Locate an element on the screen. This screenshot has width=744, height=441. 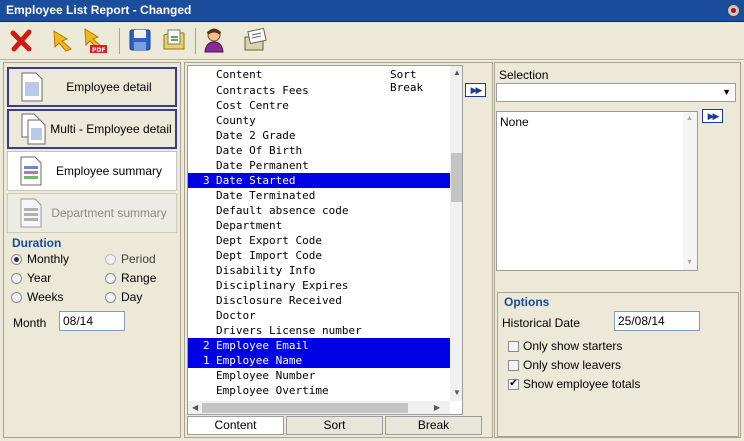
list-item: Doctor is located at coordinates (319, 315).